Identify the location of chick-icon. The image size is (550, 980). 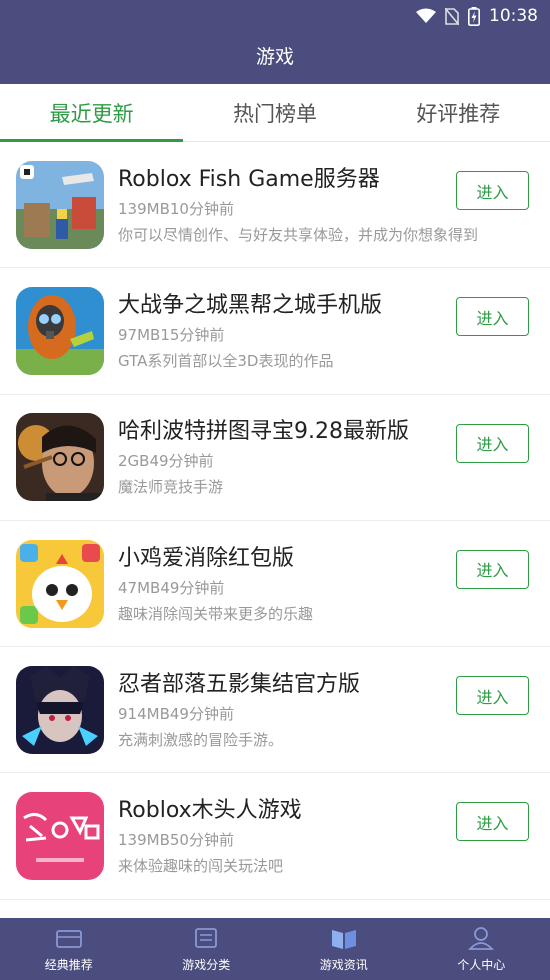
(60, 583).